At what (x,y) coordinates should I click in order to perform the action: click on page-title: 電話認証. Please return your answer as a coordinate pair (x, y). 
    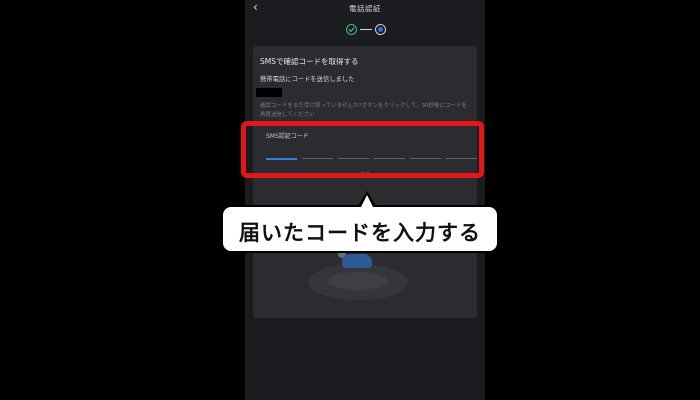
    Looking at the image, I should click on (365, 8).